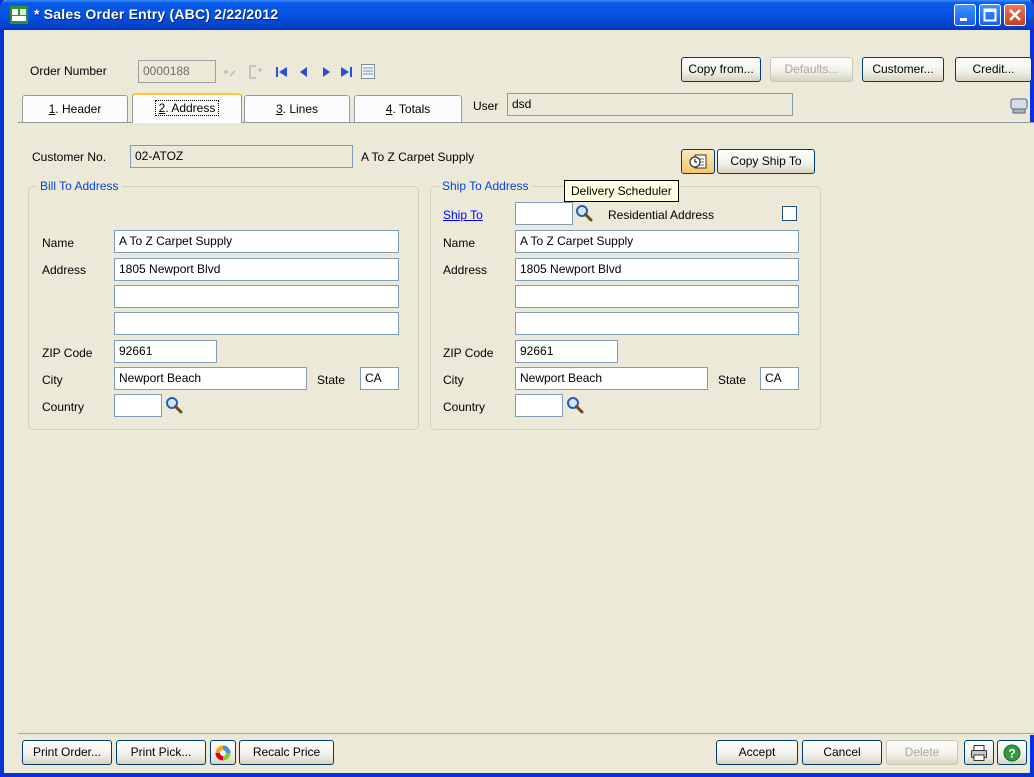 The height and width of the screenshot is (777, 1034). What do you see at coordinates (282, 72) in the screenshot?
I see `first-record-icon` at bounding box center [282, 72].